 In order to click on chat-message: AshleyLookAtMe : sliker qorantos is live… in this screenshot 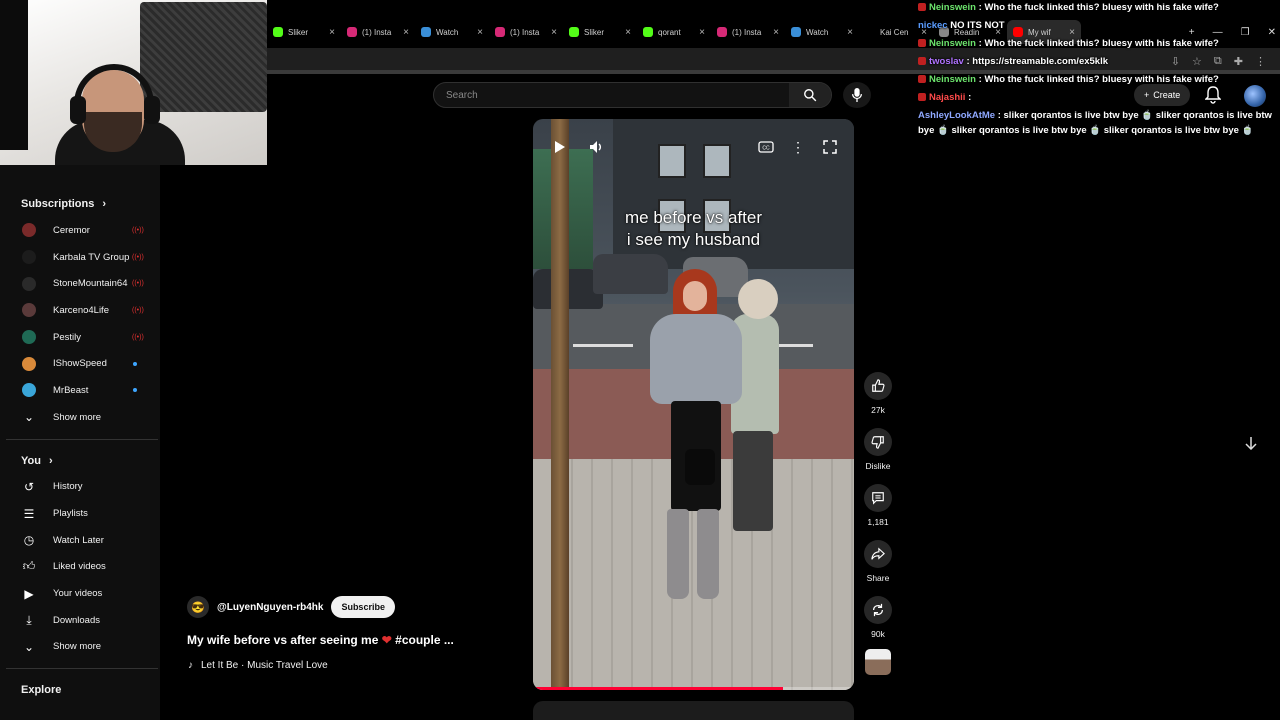, I will do `click(1099, 123)`.